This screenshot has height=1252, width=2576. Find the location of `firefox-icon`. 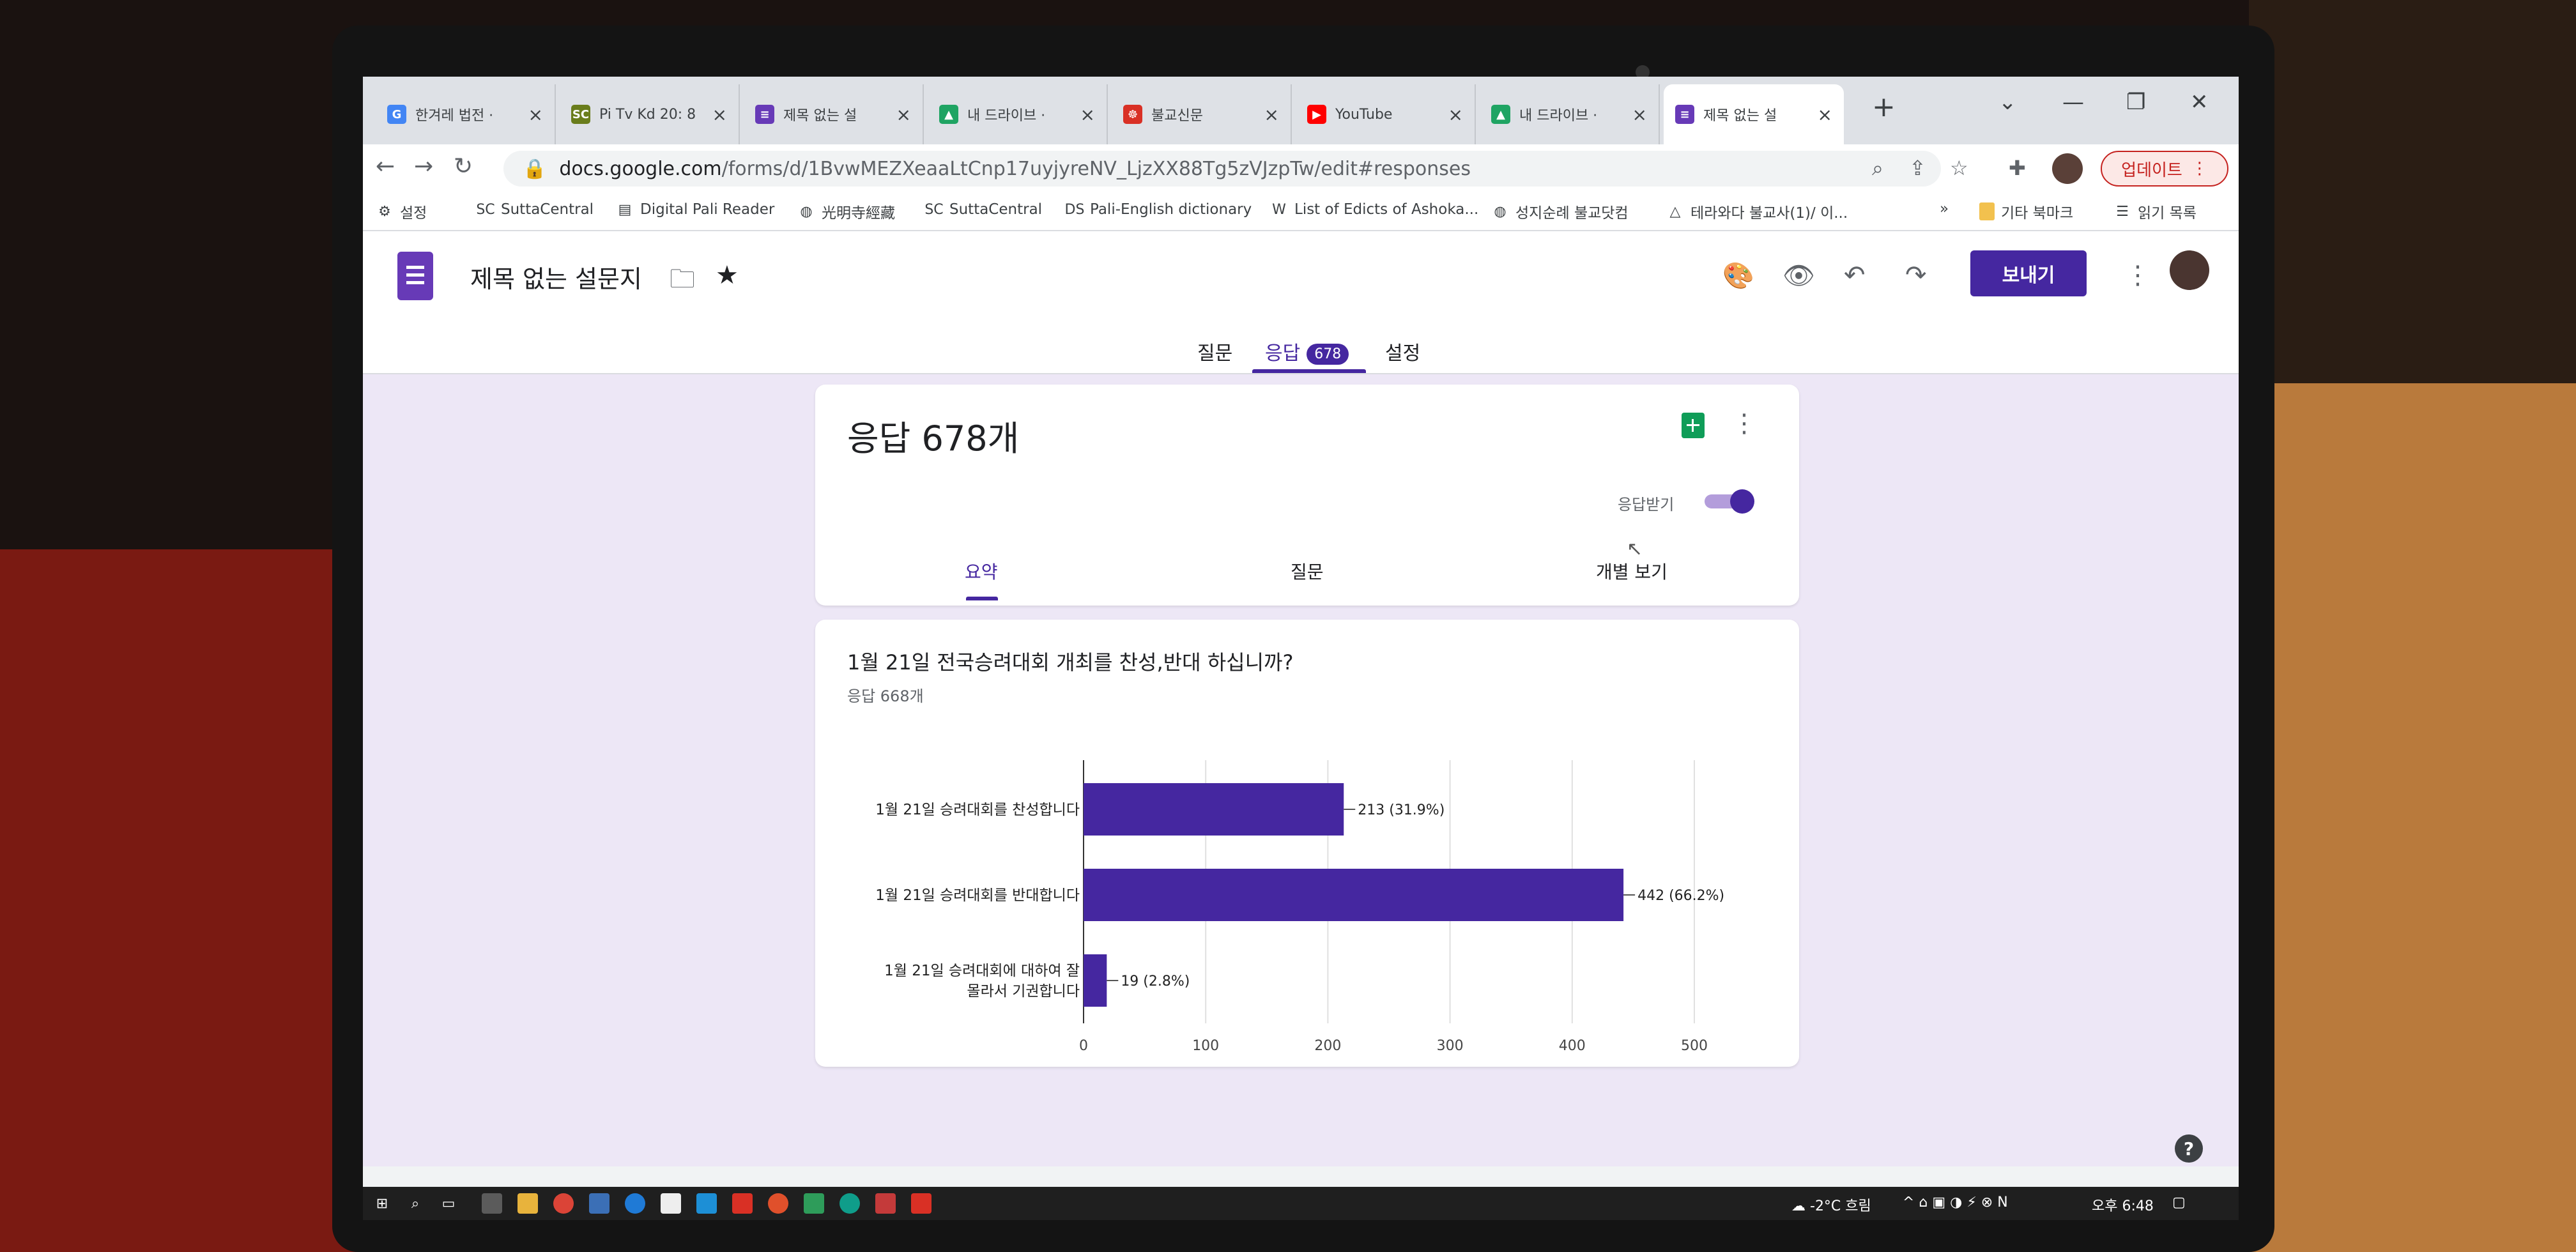

firefox-icon is located at coordinates (778, 1203).